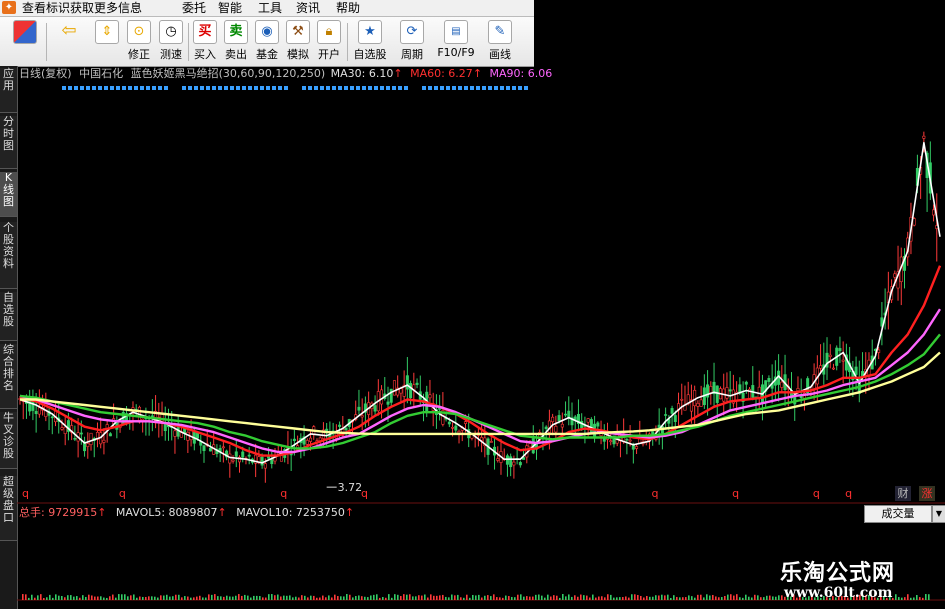 Image resolution: width=945 pixels, height=609 pixels. I want to click on tab-stock-profile: 个股资料, so click(8, 255).